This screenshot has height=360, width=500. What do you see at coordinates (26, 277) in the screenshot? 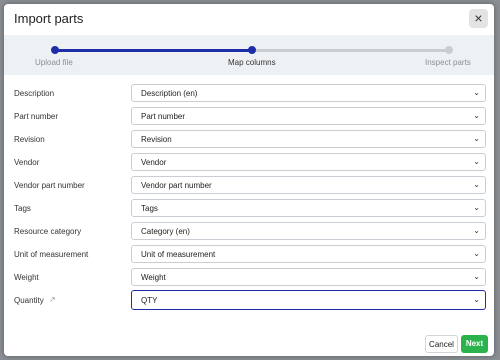
I see `field-label-weight: Weight` at bounding box center [26, 277].